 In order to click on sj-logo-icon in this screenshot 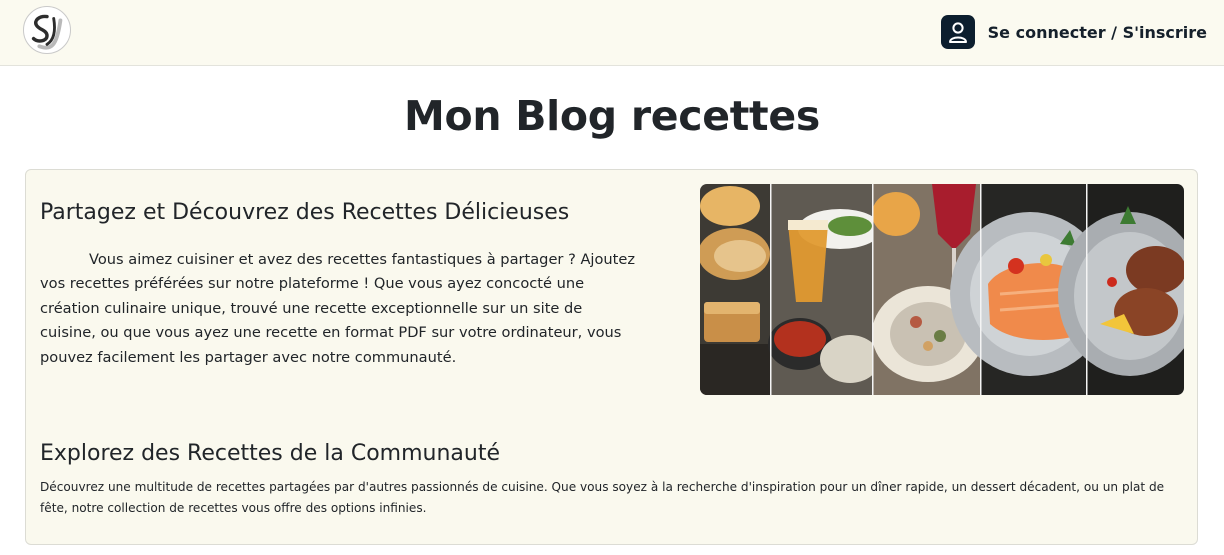, I will do `click(47, 30)`.